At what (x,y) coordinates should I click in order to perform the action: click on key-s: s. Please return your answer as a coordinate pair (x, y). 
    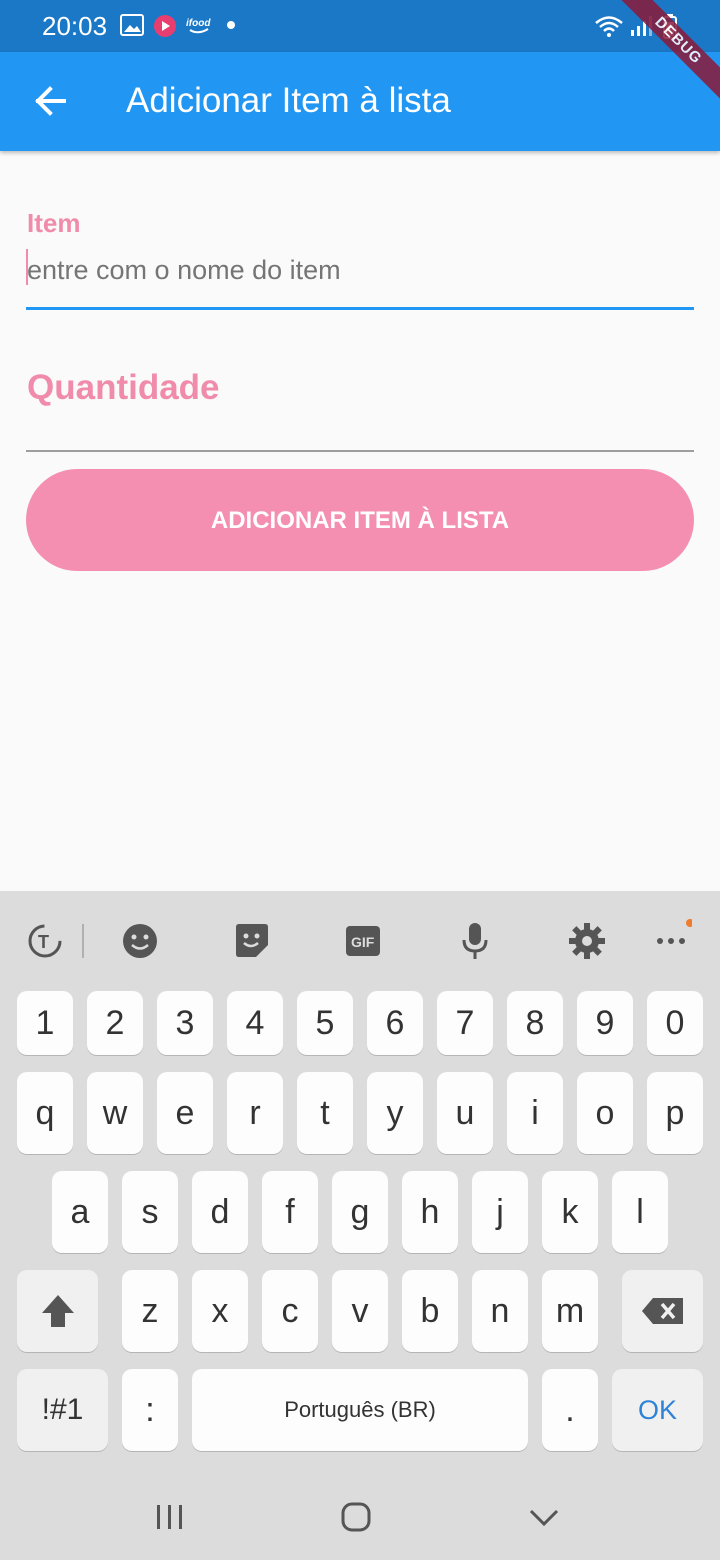
    Looking at the image, I should click on (150, 1212).